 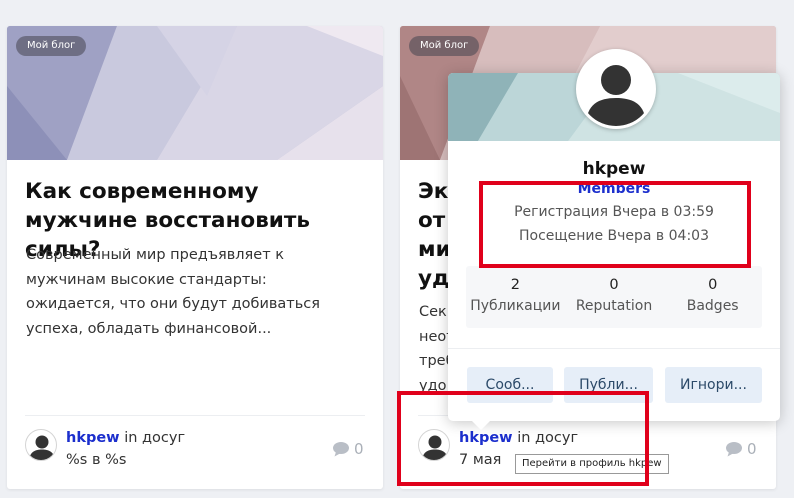 I want to click on author-avatar, so click(x=41, y=445).